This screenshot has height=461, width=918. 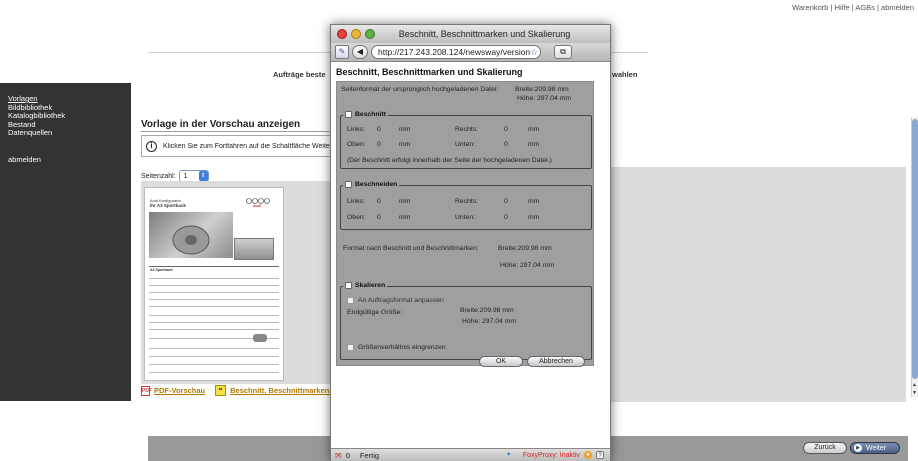 What do you see at coordinates (356, 201) in the screenshot?
I see `crop-left-label: Links:` at bounding box center [356, 201].